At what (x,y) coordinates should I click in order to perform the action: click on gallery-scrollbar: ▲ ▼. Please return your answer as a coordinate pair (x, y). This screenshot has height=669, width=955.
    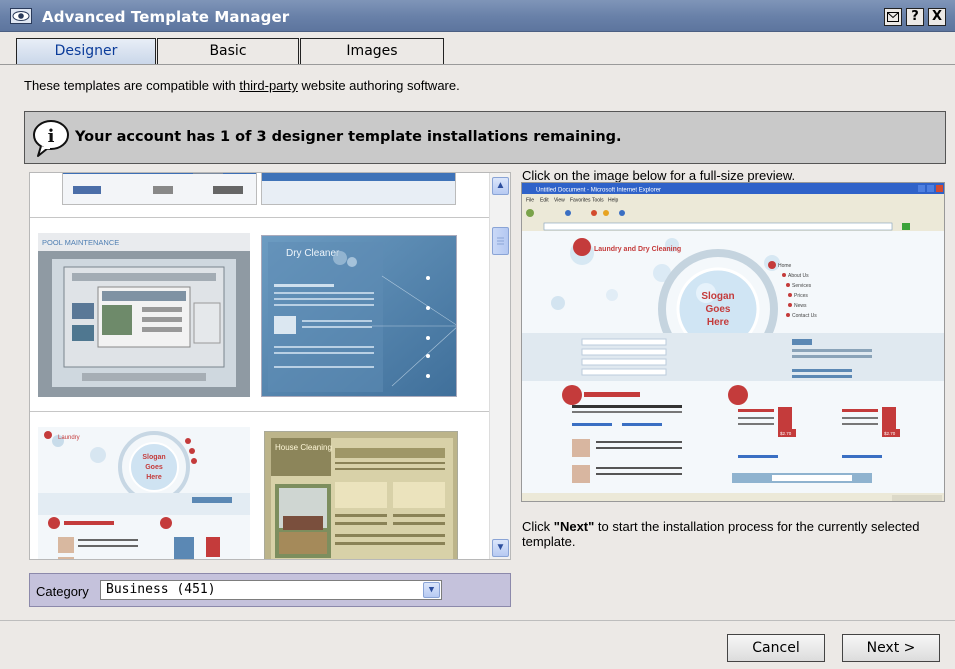
    Looking at the image, I should click on (499, 366).